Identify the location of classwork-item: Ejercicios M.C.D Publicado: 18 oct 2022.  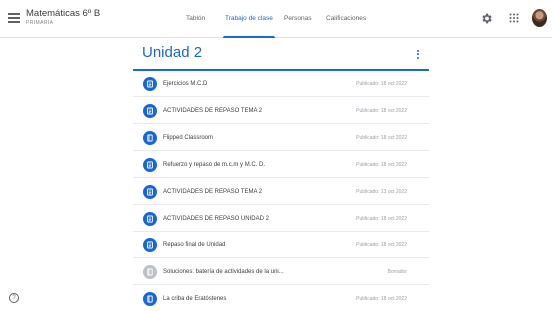
(281, 84).